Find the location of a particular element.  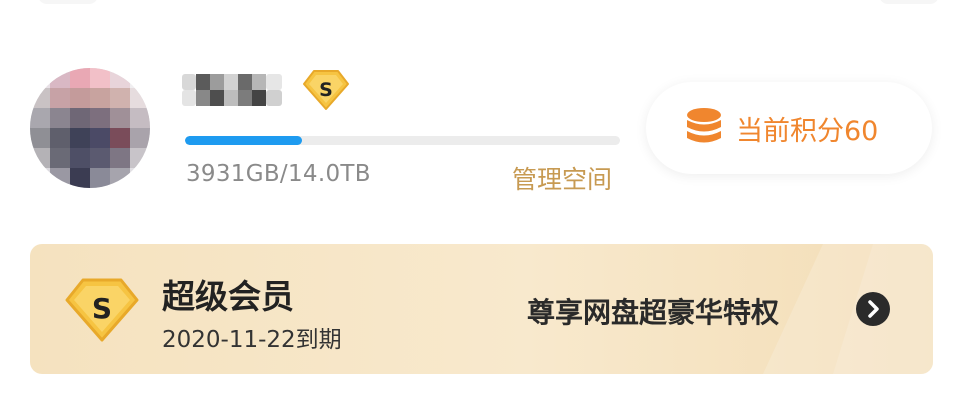

points-button: 当前积分60 is located at coordinates (789, 128).